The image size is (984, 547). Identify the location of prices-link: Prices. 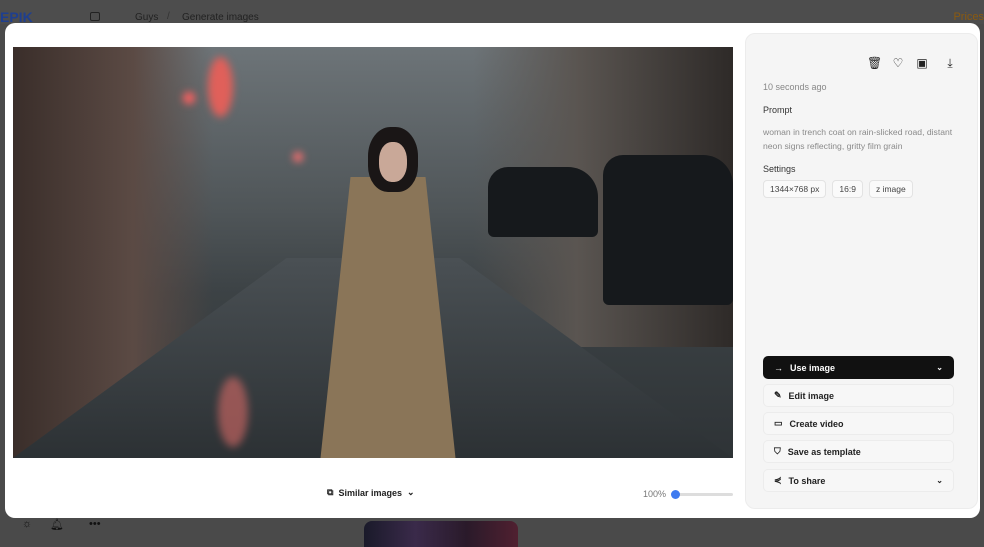
(968, 17).